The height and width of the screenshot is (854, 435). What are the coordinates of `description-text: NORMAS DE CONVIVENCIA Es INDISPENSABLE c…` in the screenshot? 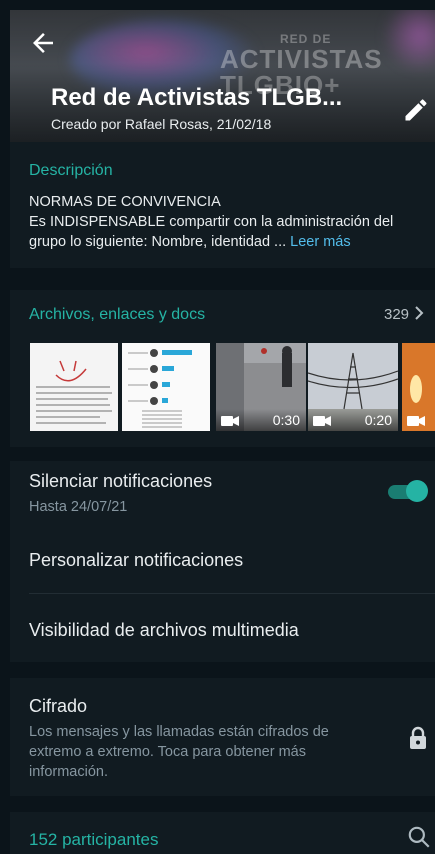 It's located at (230, 222).